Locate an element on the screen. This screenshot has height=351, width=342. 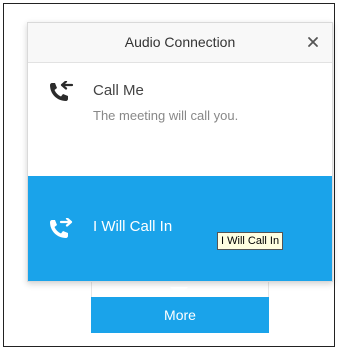
incoming-call-icon is located at coordinates (62, 91).